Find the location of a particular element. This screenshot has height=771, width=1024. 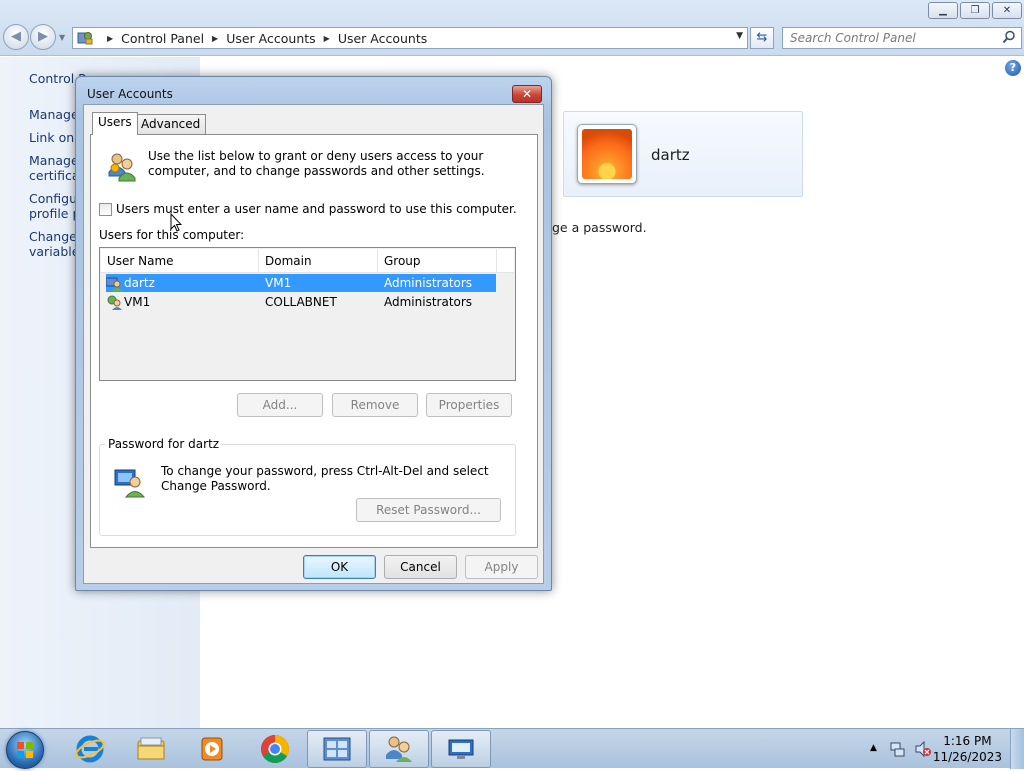

folder-icon is located at coordinates (151, 748).